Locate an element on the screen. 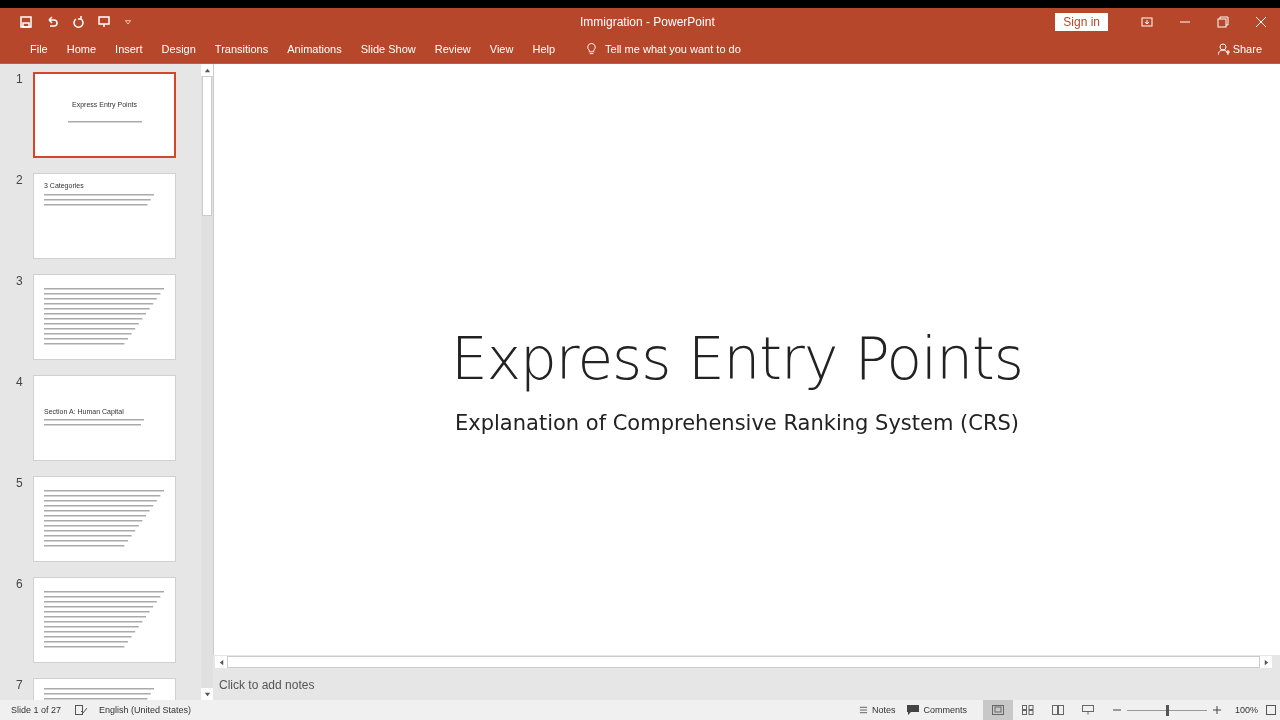  scrollbar-thumb is located at coordinates (207, 146).